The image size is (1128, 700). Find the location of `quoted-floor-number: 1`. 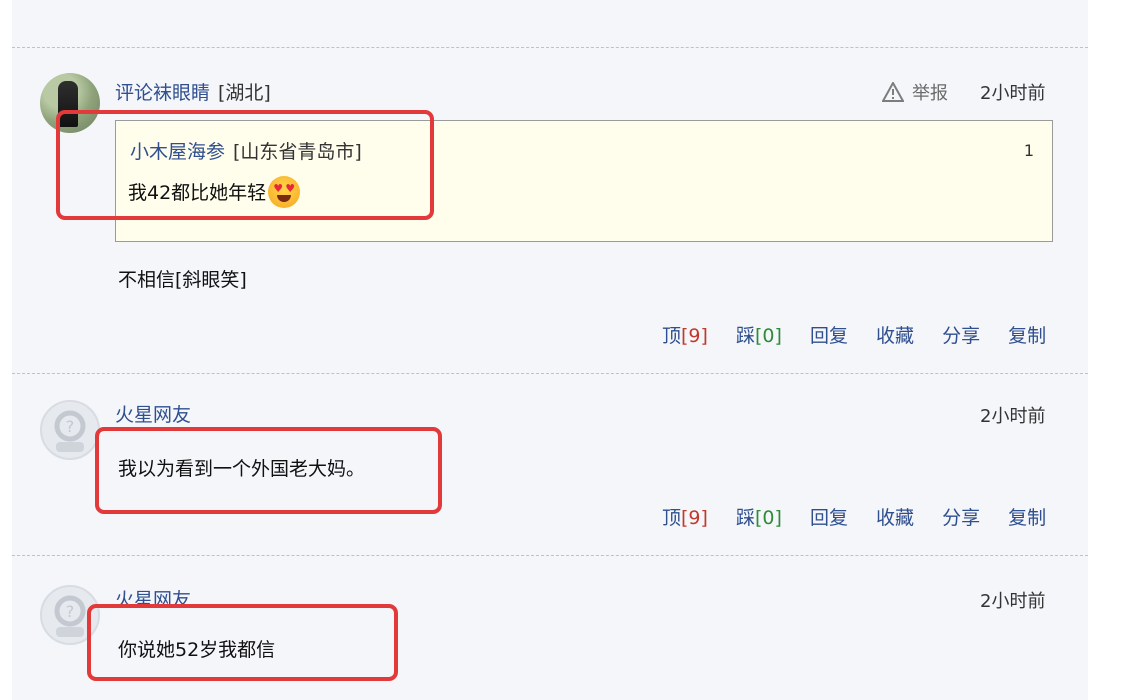

quoted-floor-number: 1 is located at coordinates (1028, 150).